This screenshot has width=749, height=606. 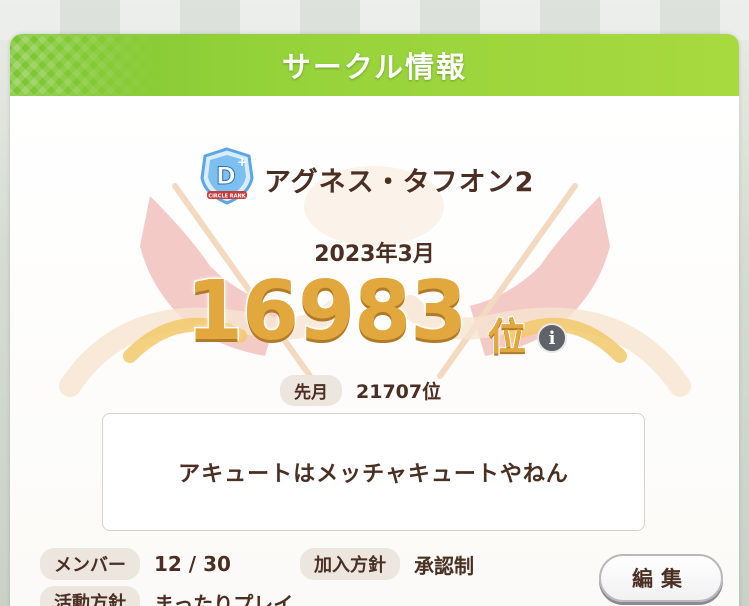 What do you see at coordinates (444, 565) in the screenshot?
I see `join-policy-value: 承認制` at bounding box center [444, 565].